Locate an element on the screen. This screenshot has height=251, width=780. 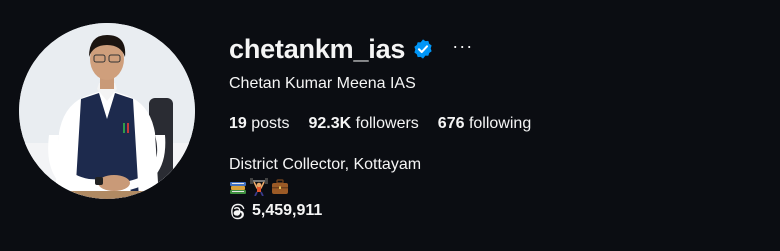
verified-badge-icon is located at coordinates (423, 49).